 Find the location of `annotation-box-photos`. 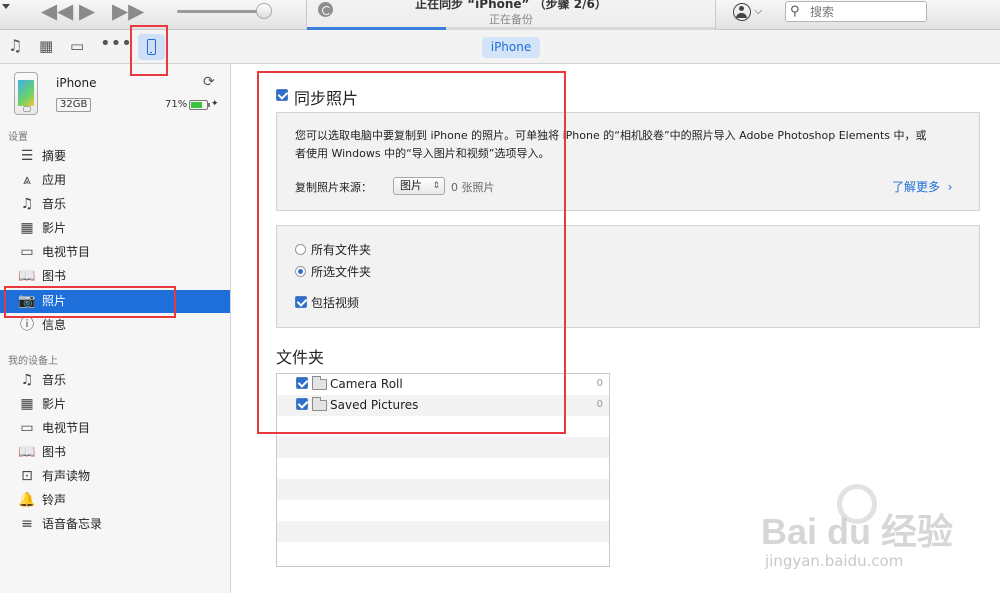

annotation-box-photos is located at coordinates (90, 302).